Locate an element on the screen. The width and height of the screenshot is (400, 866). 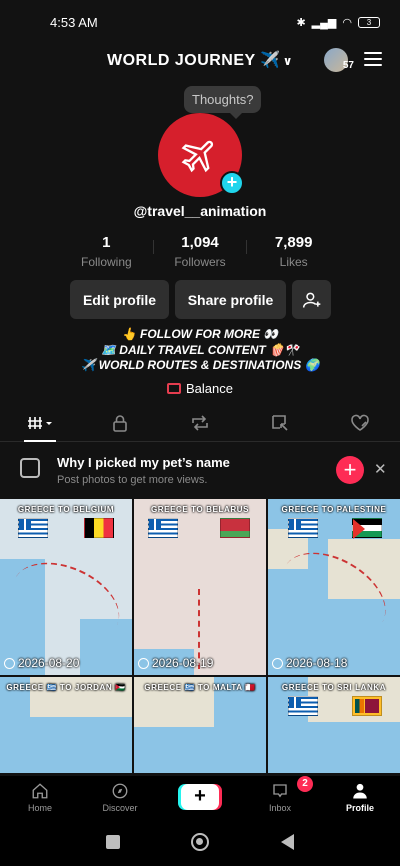
video-title: GREECE 🇬🇷 TO JORDAN 🇯🇴 is located at coordinates (66, 687).